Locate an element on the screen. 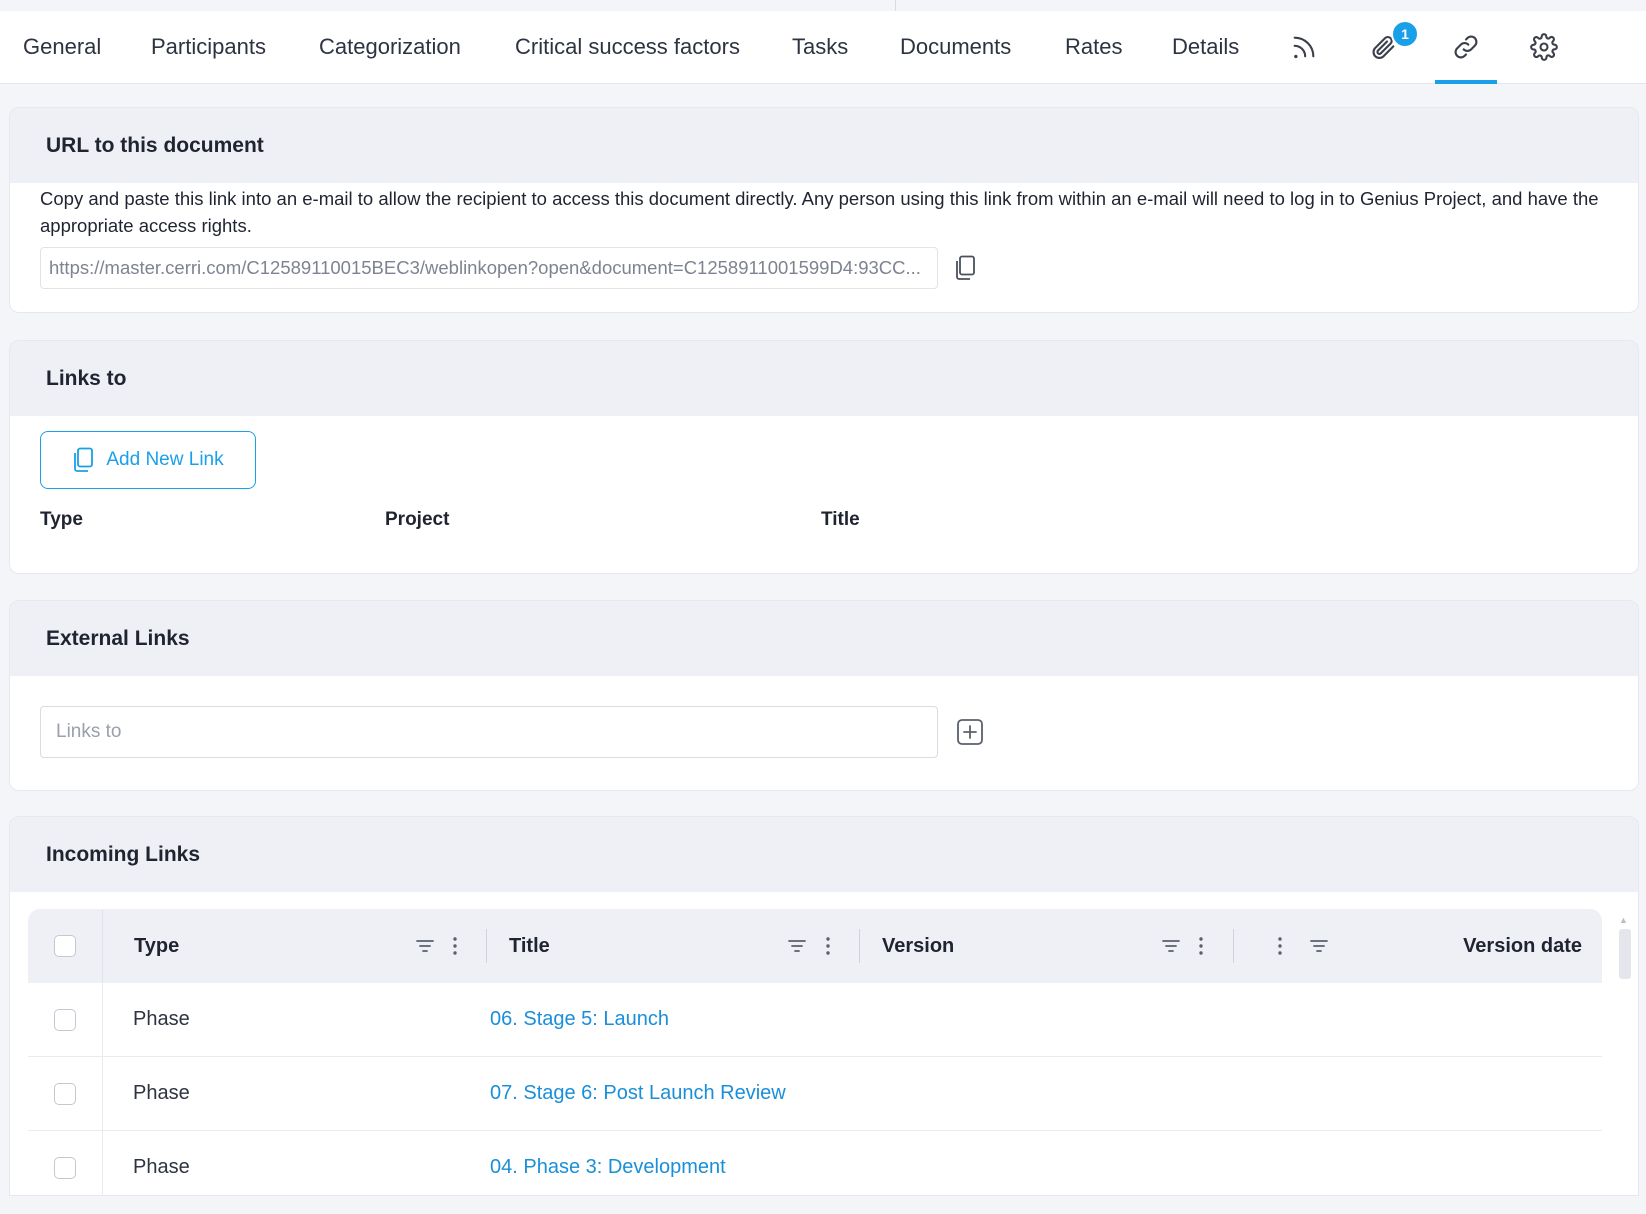 Image resolution: width=1646 pixels, height=1214 pixels. tab-critical-success-factors: Critical success factors is located at coordinates (627, 47).